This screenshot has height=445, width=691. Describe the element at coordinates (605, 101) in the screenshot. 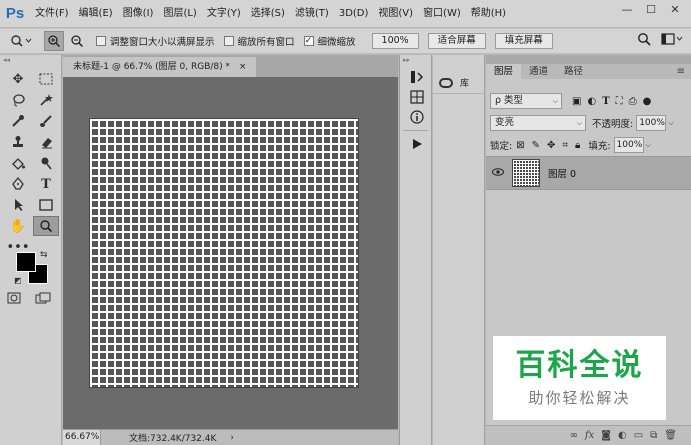

I see `filter-type-icon: T` at that location.